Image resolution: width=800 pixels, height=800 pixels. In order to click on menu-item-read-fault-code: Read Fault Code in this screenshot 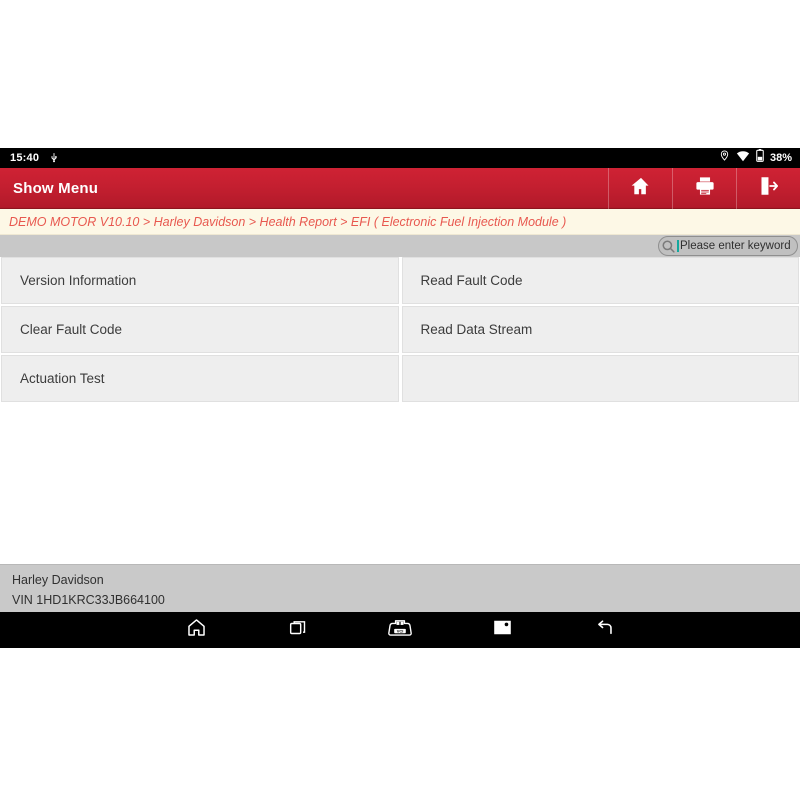, I will do `click(600, 280)`.